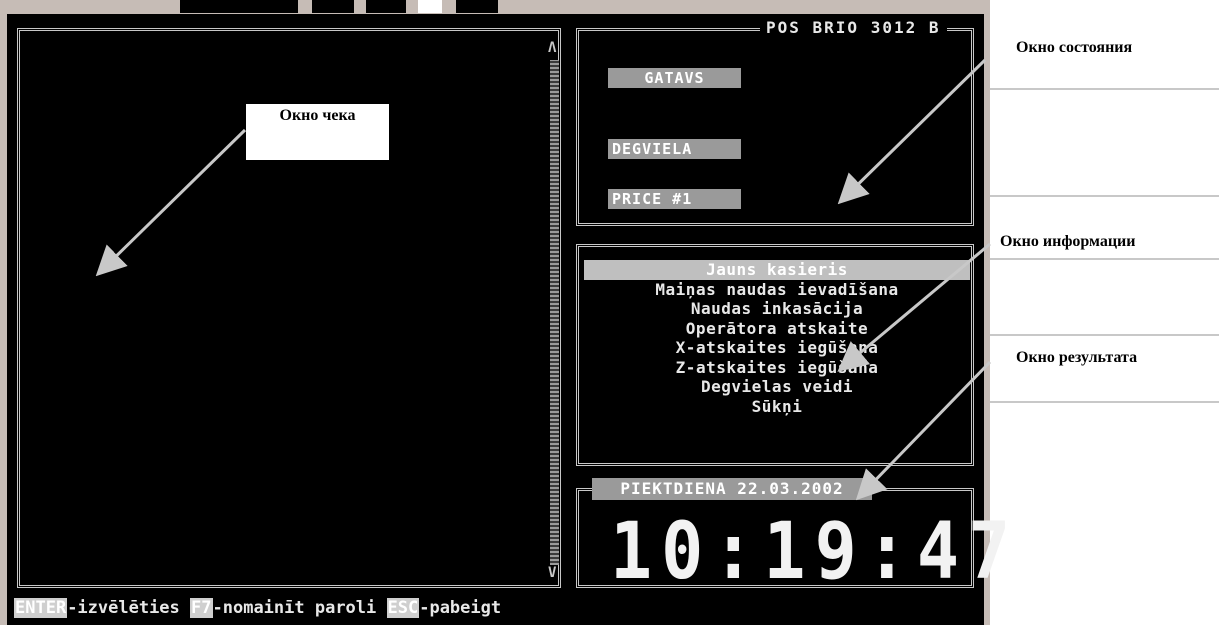 The height and width of the screenshot is (625, 1219). What do you see at coordinates (552, 48) in the screenshot?
I see `scroll-up-icon: Λ` at bounding box center [552, 48].